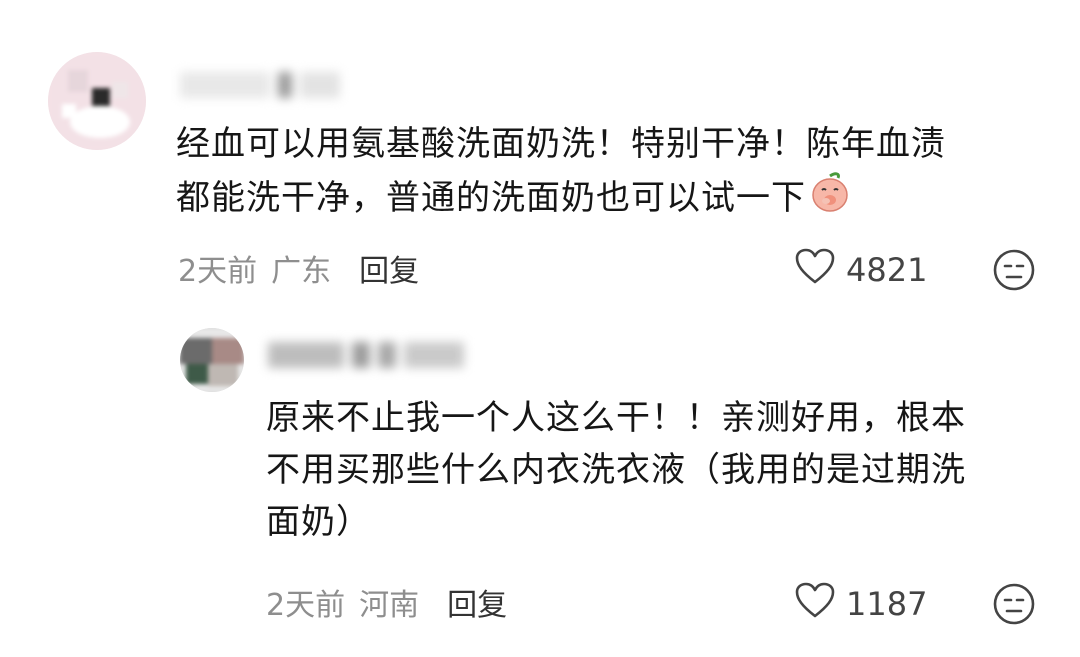 The width and height of the screenshot is (1080, 657). I want to click on reply-meta: 2天前 河南 回复, so click(386, 602).